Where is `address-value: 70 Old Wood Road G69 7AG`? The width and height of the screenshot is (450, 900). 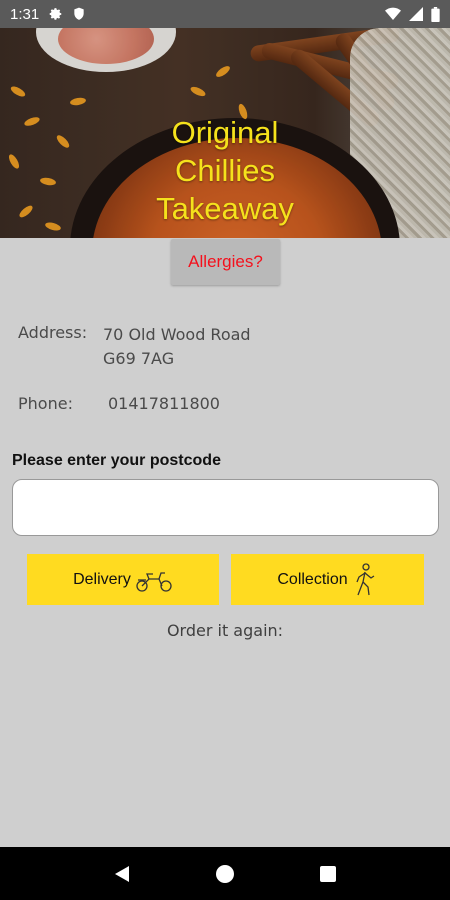
address-value: 70 Old Wood Road G69 7AG is located at coordinates (177, 347).